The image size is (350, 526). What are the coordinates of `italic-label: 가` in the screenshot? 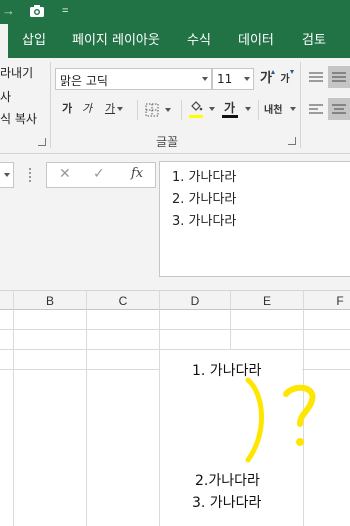 It's located at (87, 108).